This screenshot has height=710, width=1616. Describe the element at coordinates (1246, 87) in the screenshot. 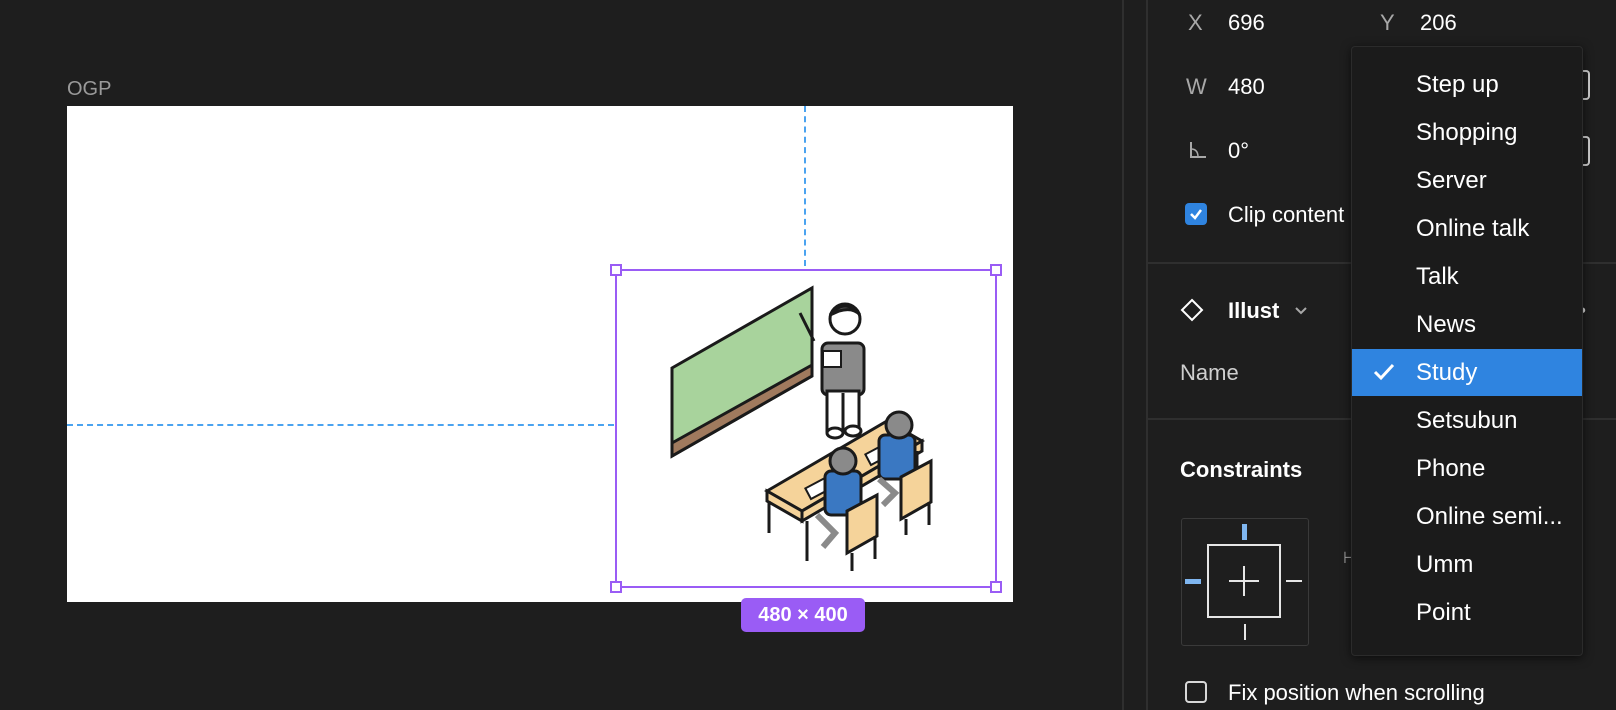

I see `w-input: 480` at that location.